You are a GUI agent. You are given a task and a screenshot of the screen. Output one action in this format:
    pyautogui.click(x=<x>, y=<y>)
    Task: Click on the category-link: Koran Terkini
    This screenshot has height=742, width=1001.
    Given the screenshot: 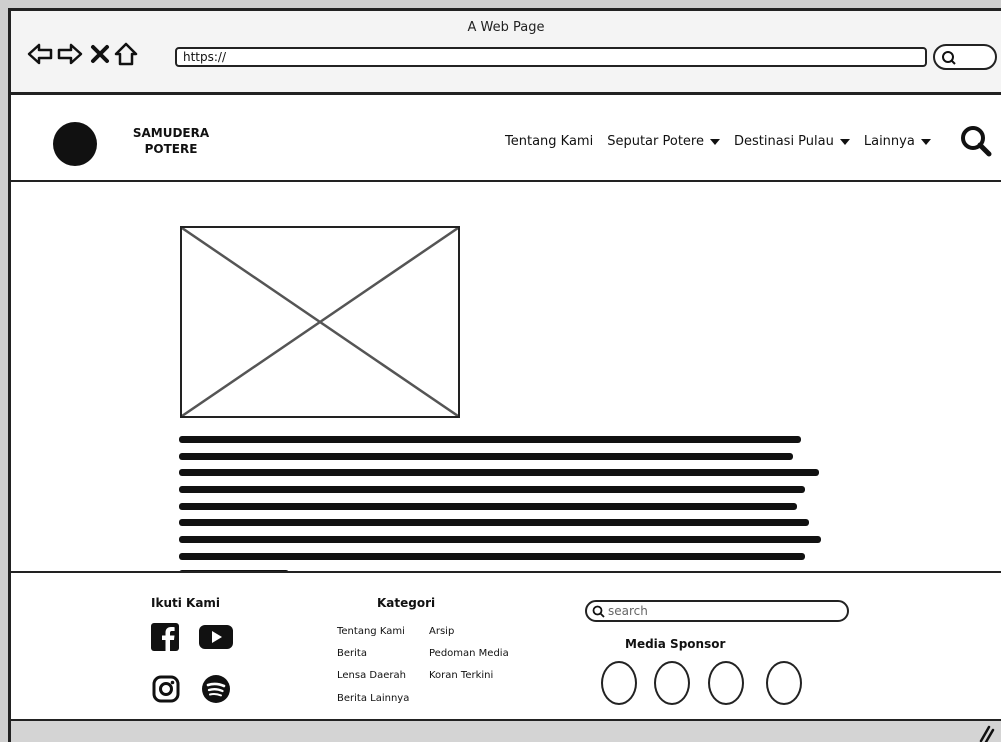 What is the action you would take?
    pyautogui.click(x=461, y=675)
    